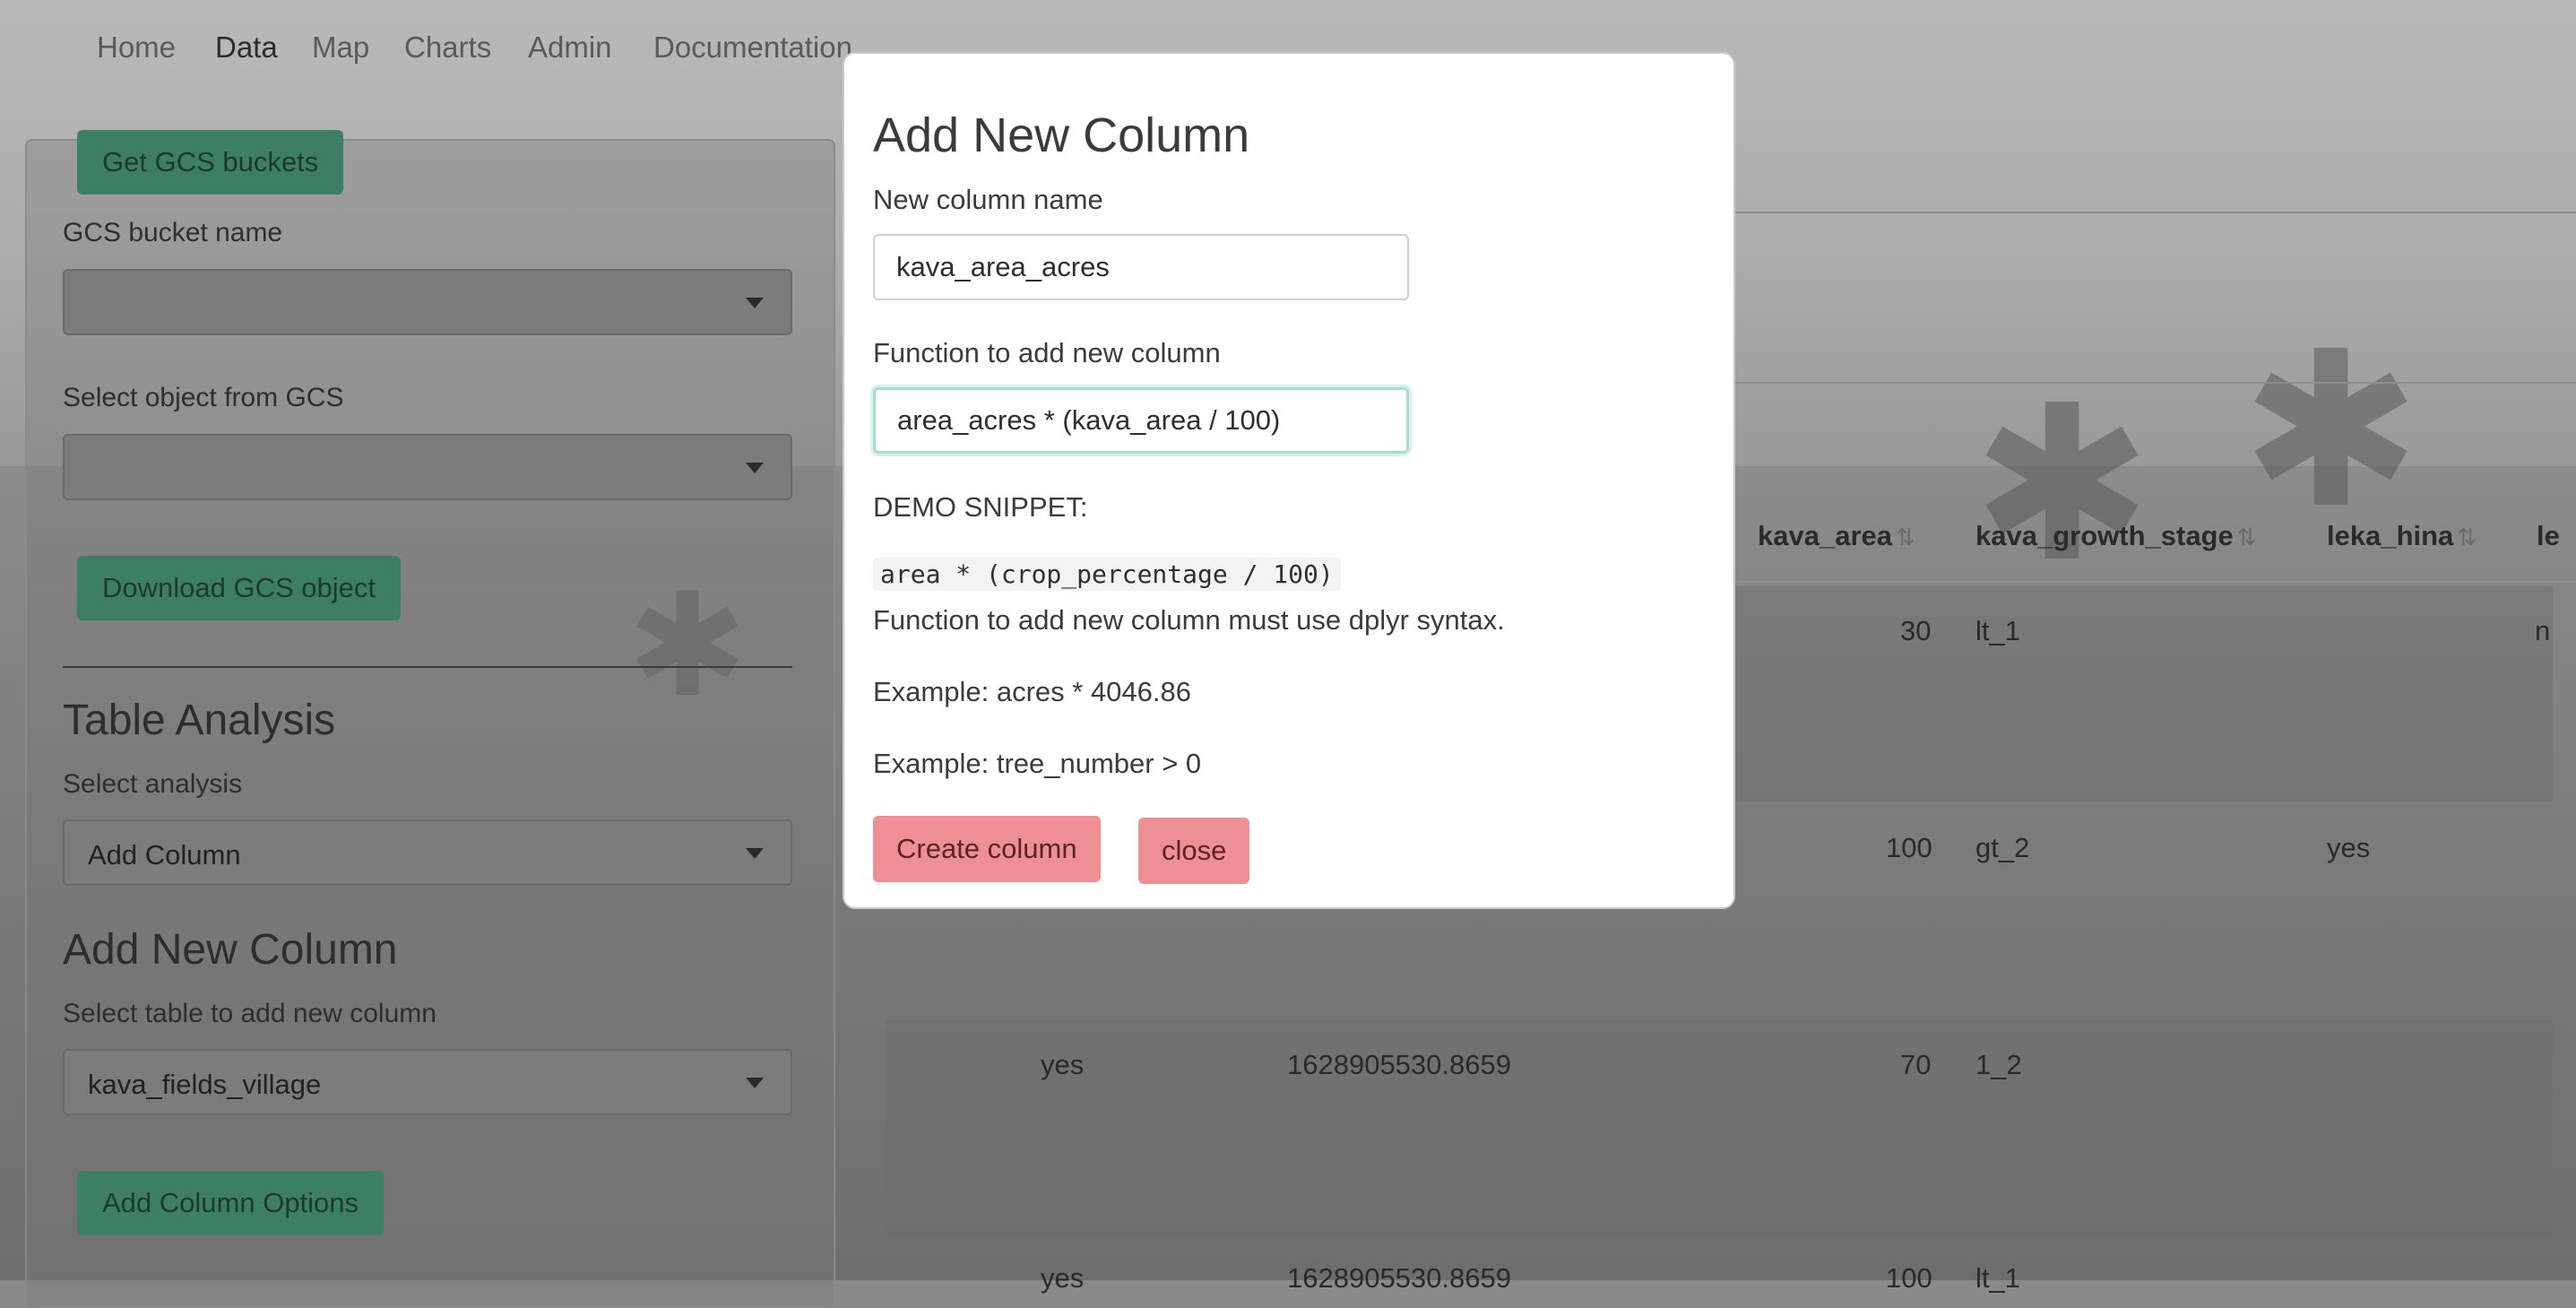 This screenshot has height=1308, width=2576. Describe the element at coordinates (980, 507) in the screenshot. I see `demo-snippet-label: DEMO SNIPPET:` at that location.